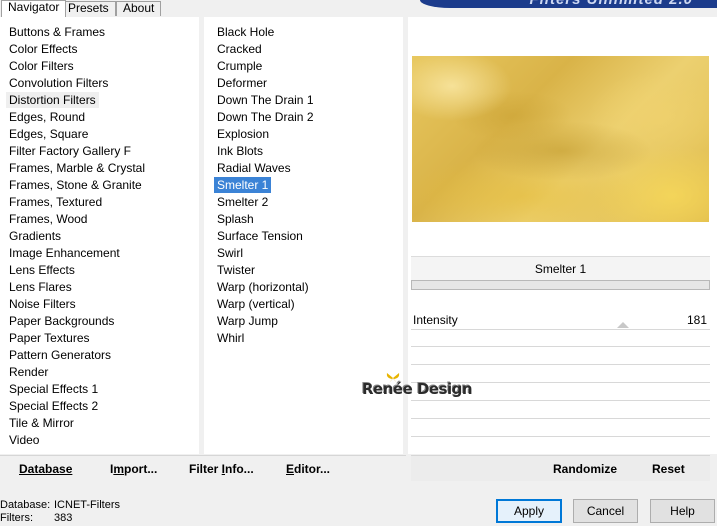  Describe the element at coordinates (42, 270) in the screenshot. I see `category-item: Lens Effects` at that location.